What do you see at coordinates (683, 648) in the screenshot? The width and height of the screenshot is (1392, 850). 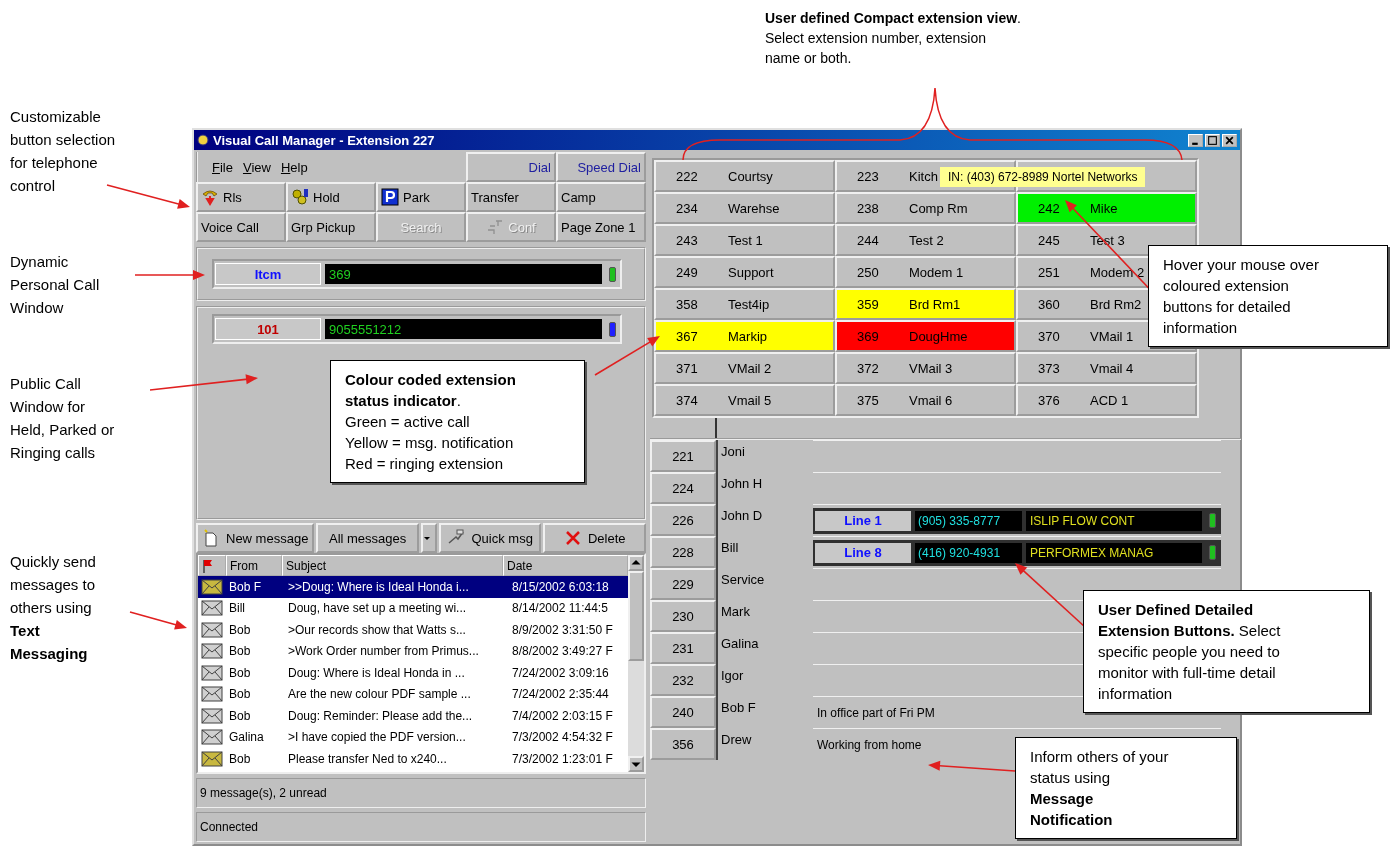 I see `extension-button: 231` at bounding box center [683, 648].